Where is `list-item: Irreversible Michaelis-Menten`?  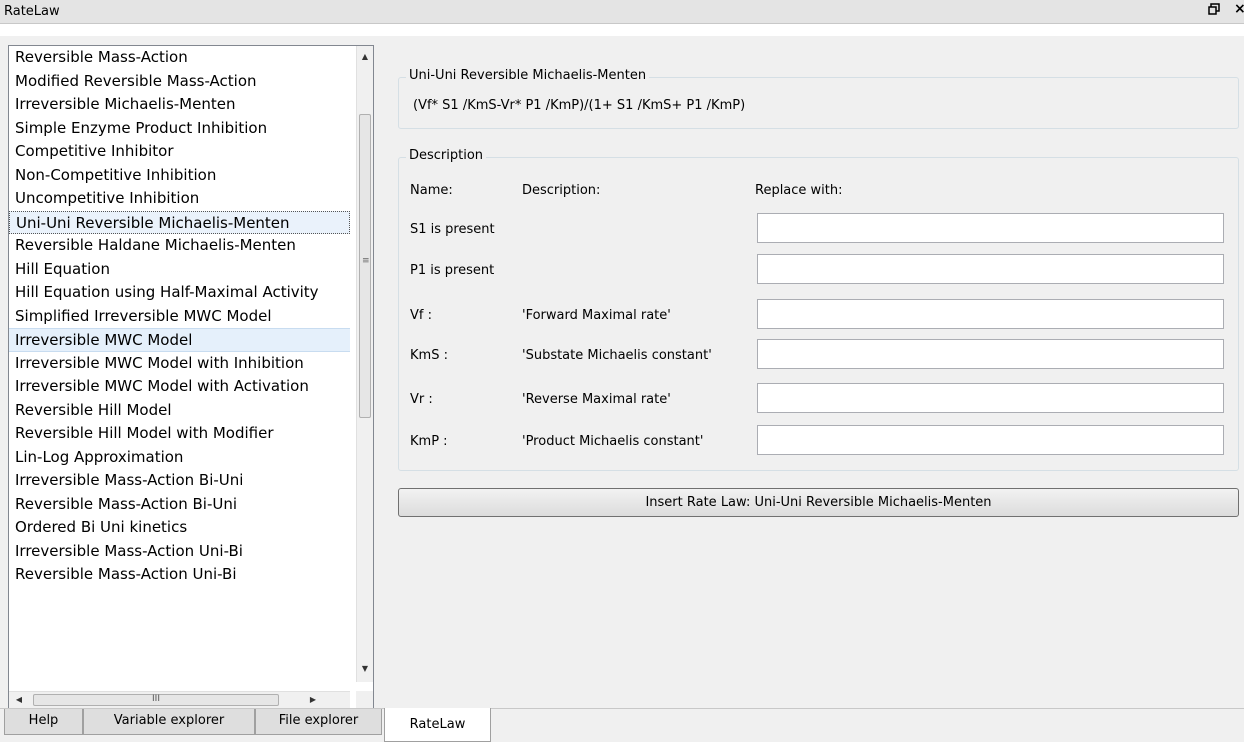
list-item: Irreversible Michaelis-Menten is located at coordinates (179, 105).